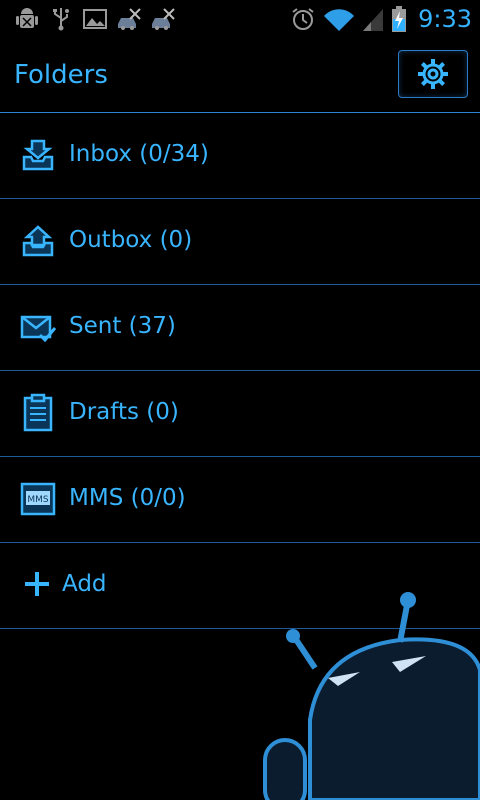  What do you see at coordinates (240, 414) in the screenshot?
I see `folder-item-drafts: Drafts (0)` at bounding box center [240, 414].